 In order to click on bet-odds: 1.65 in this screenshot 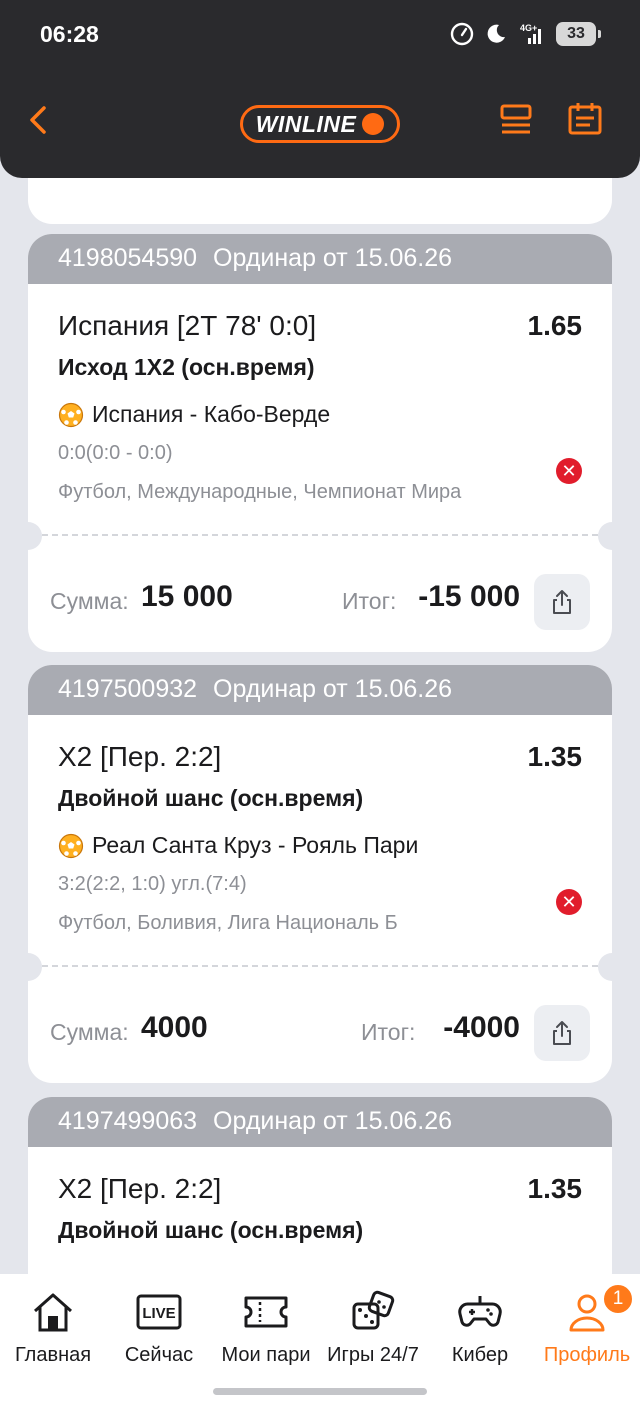, I will do `click(555, 325)`.